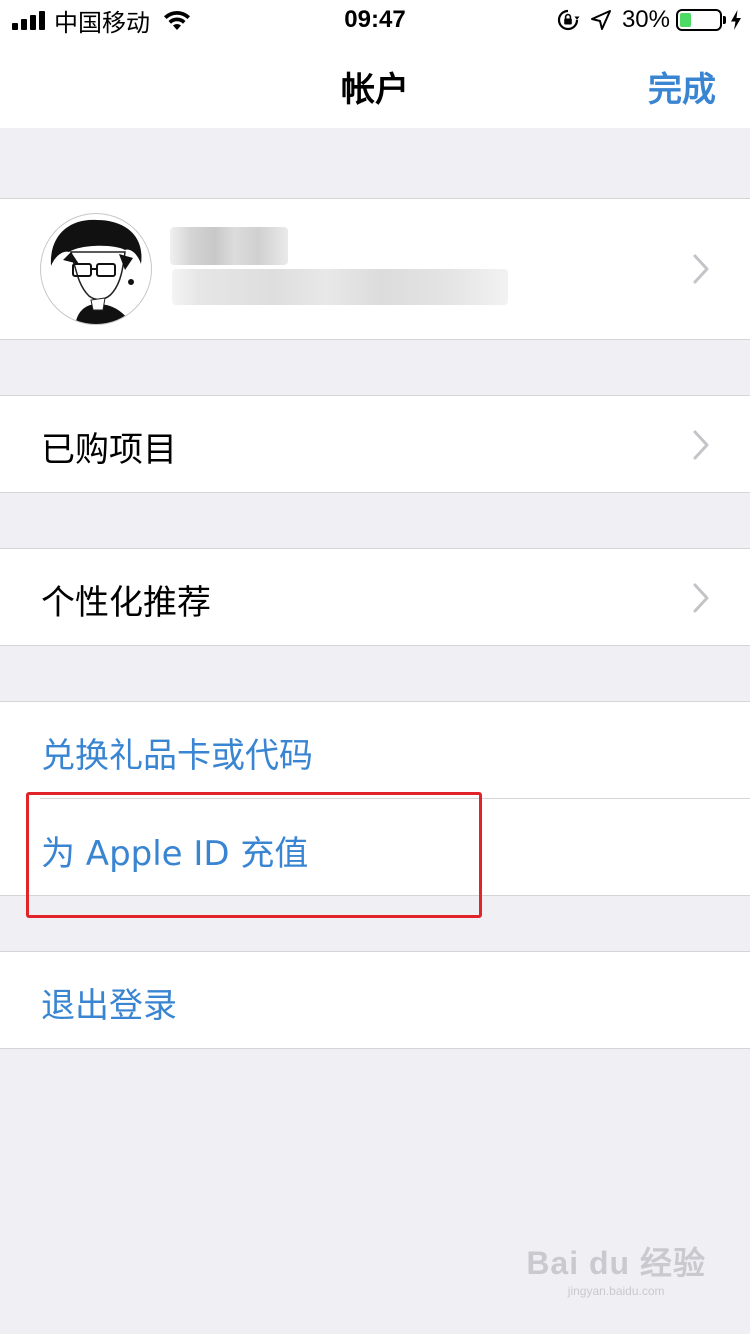 The width and height of the screenshot is (750, 1334). I want to click on personalized-recommendations-cell: 个性化推荐, so click(375, 597).